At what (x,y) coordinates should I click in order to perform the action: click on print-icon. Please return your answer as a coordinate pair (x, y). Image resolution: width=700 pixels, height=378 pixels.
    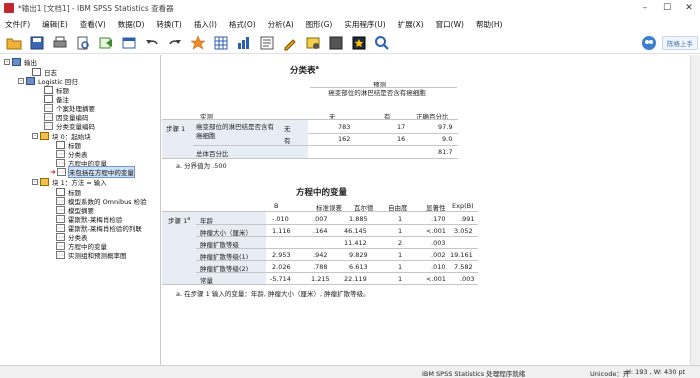
    Looking at the image, I should click on (60, 43).